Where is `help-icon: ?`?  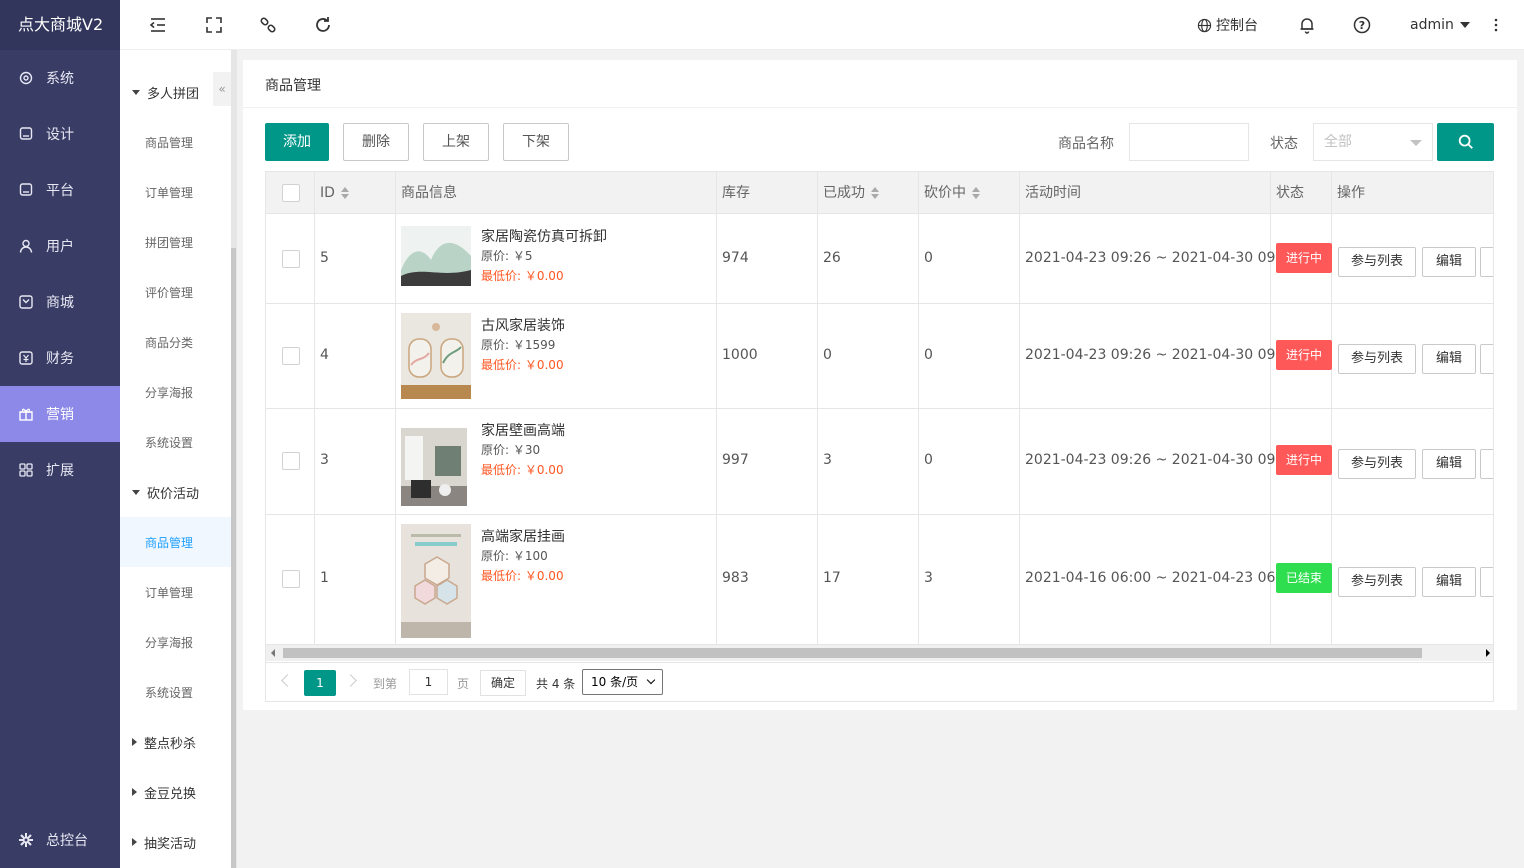
help-icon: ? is located at coordinates (1362, 25).